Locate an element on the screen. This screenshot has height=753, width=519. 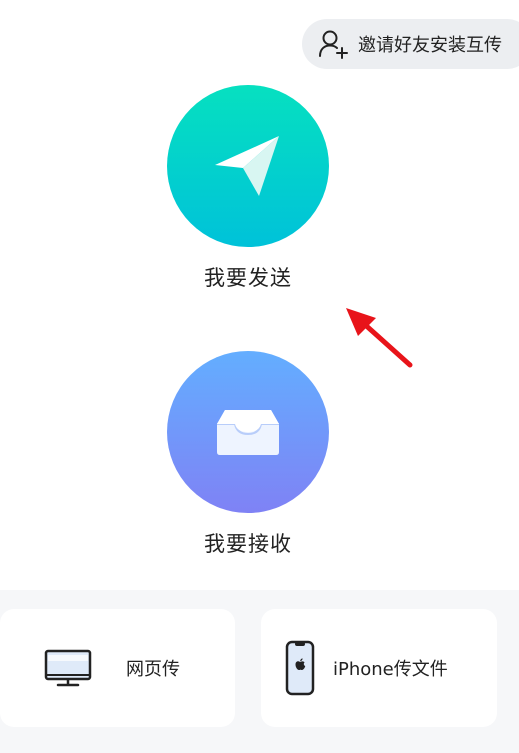
send-action: 我要发送 is located at coordinates (248, 188).